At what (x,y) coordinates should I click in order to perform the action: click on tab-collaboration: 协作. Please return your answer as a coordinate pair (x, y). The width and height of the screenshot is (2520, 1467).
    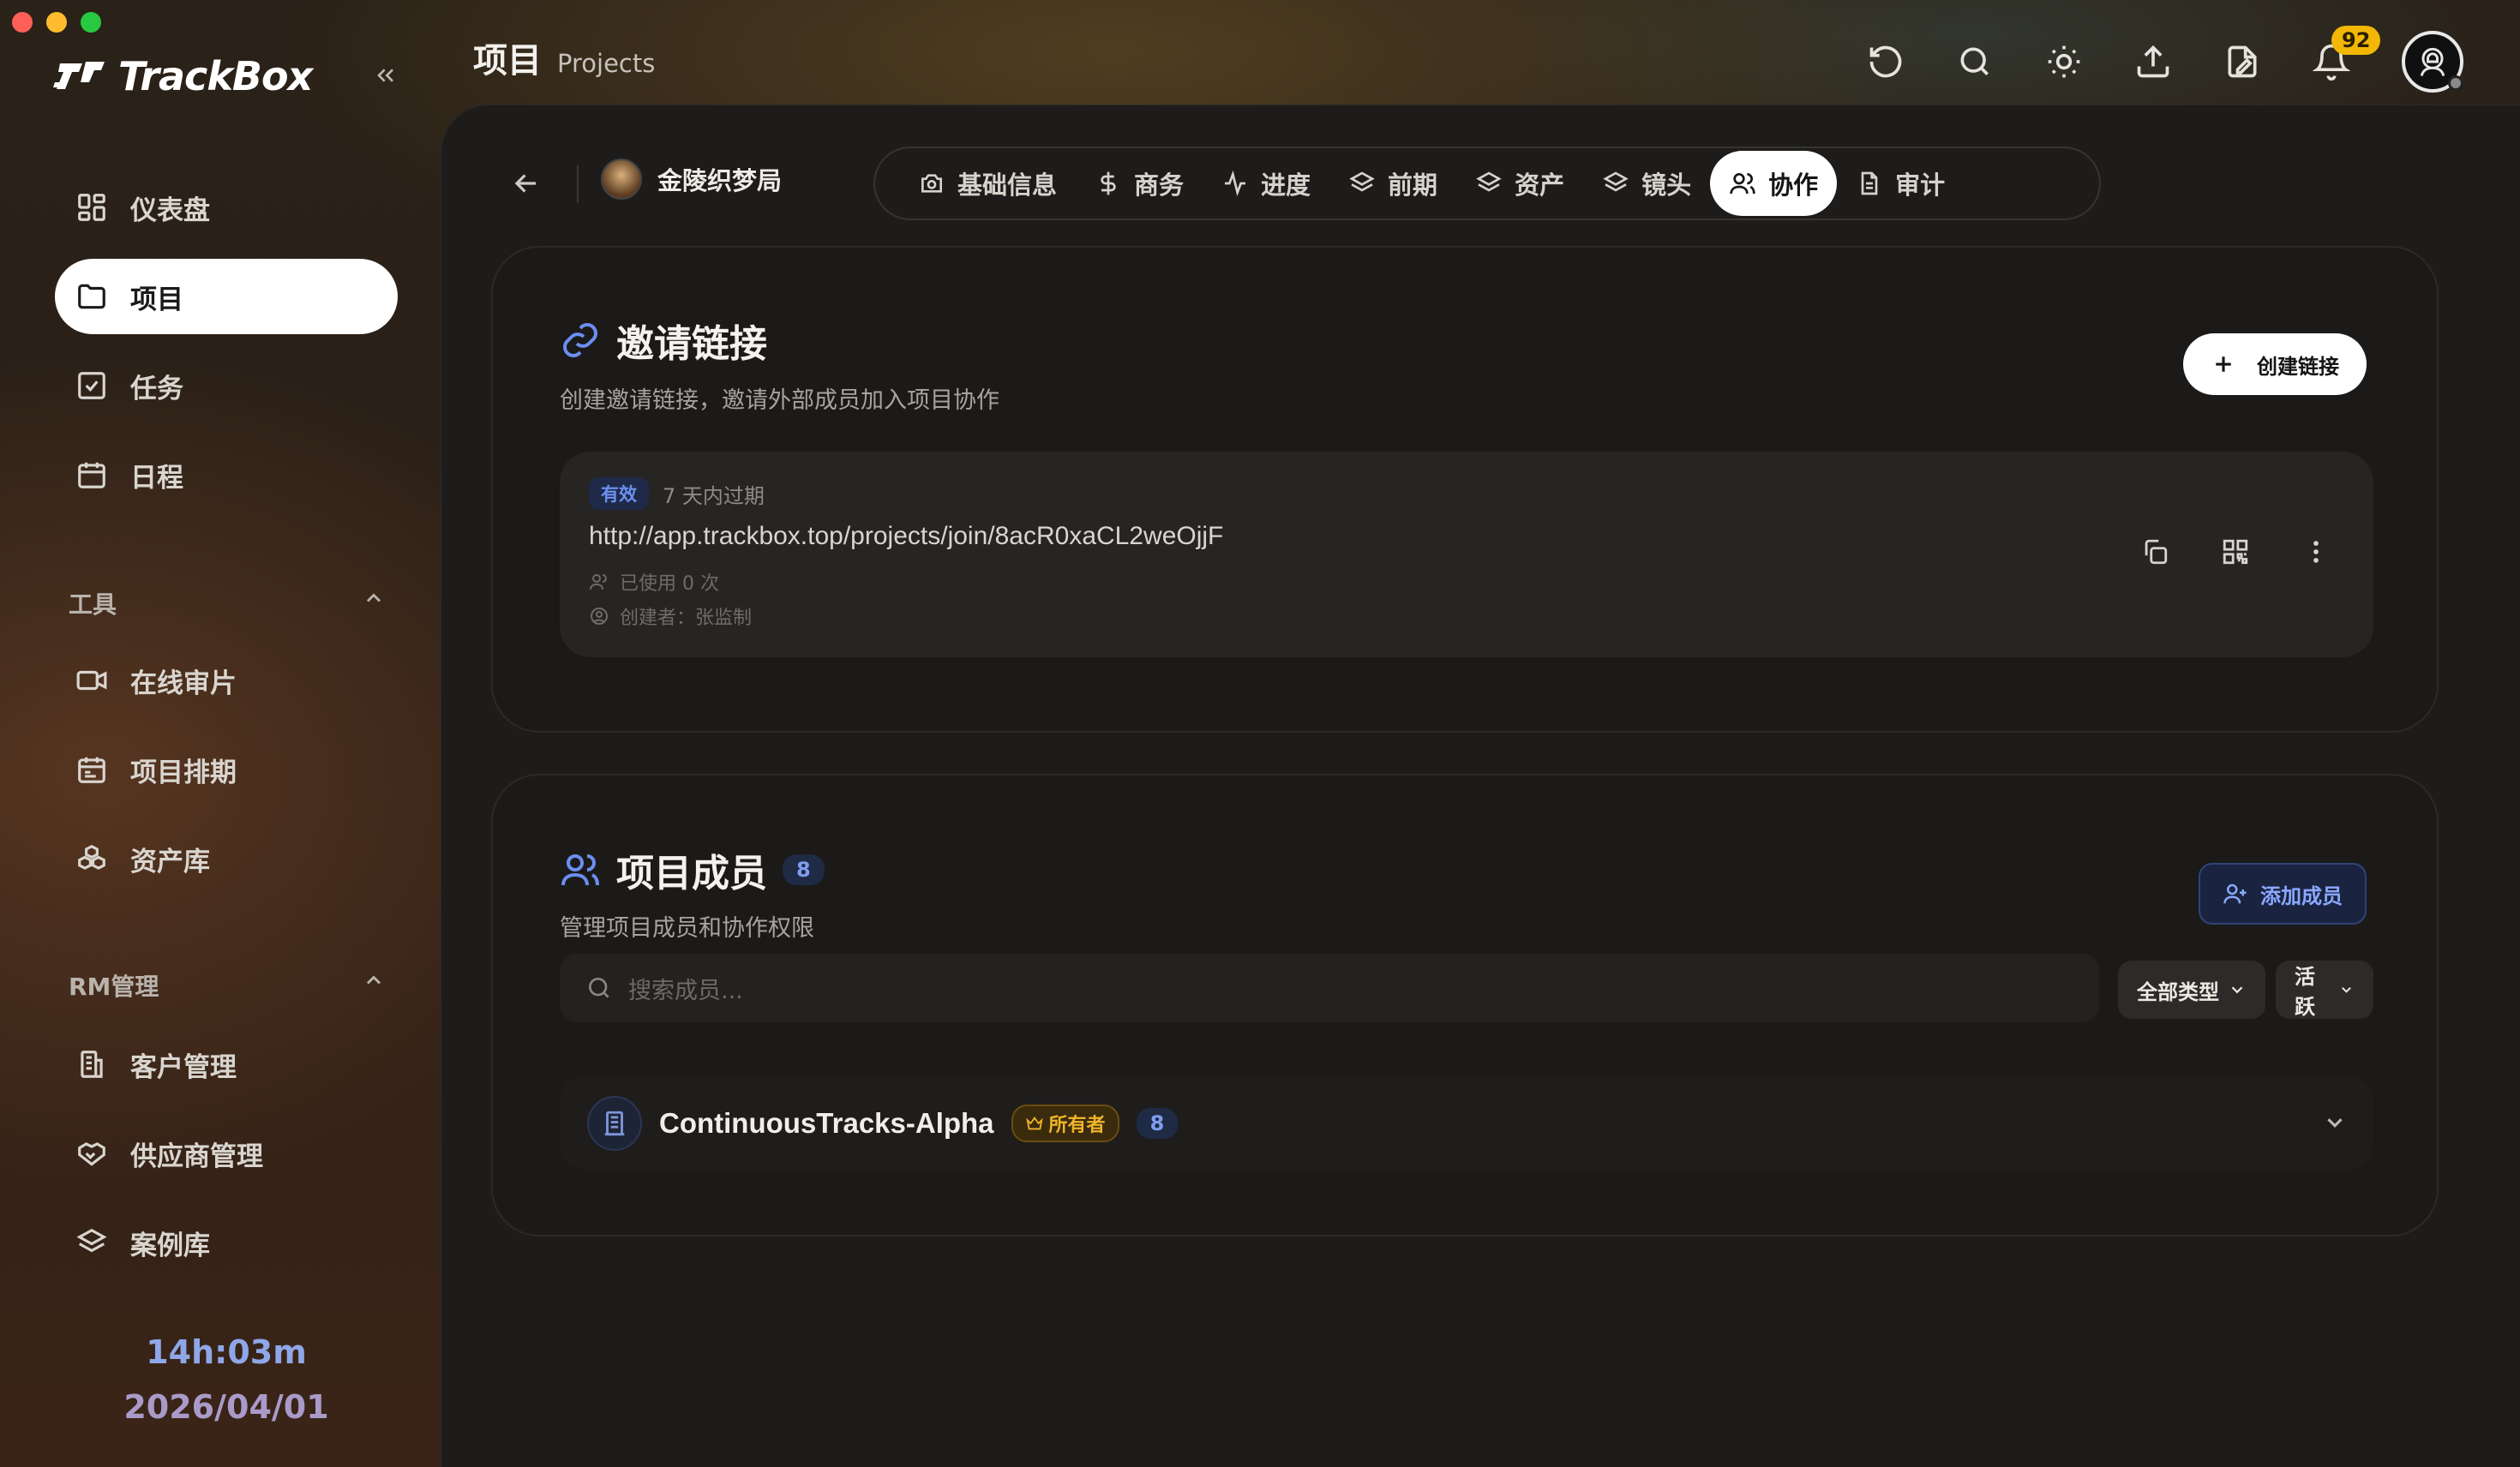
    Looking at the image, I should click on (1774, 183).